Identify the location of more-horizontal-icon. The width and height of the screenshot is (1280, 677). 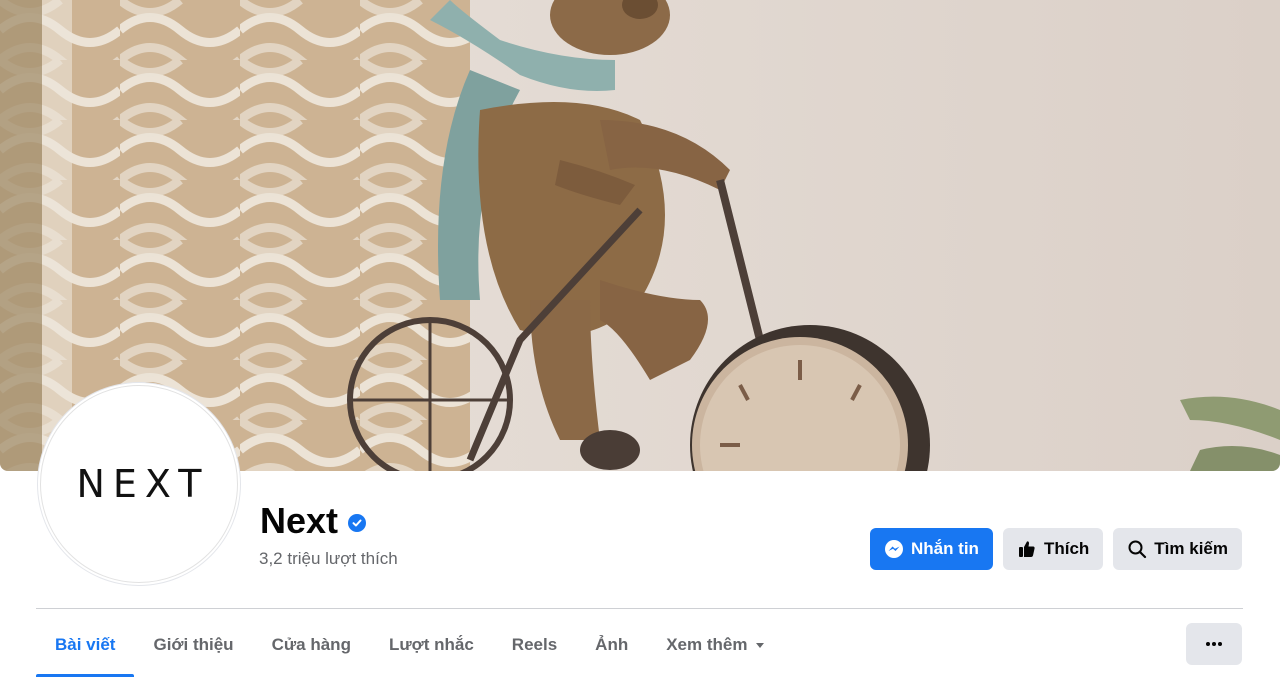
(1214, 644).